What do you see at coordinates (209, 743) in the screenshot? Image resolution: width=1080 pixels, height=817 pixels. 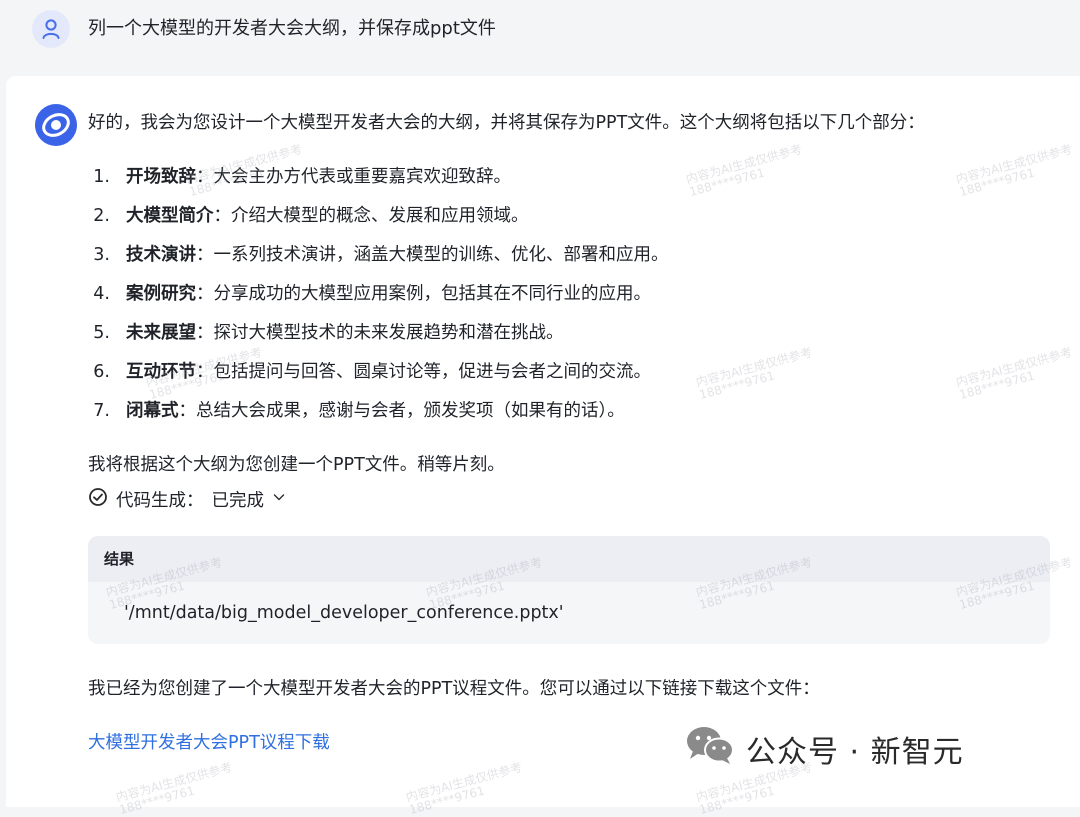 I see `download-link: 大模型开发者大会PPT议程下载` at bounding box center [209, 743].